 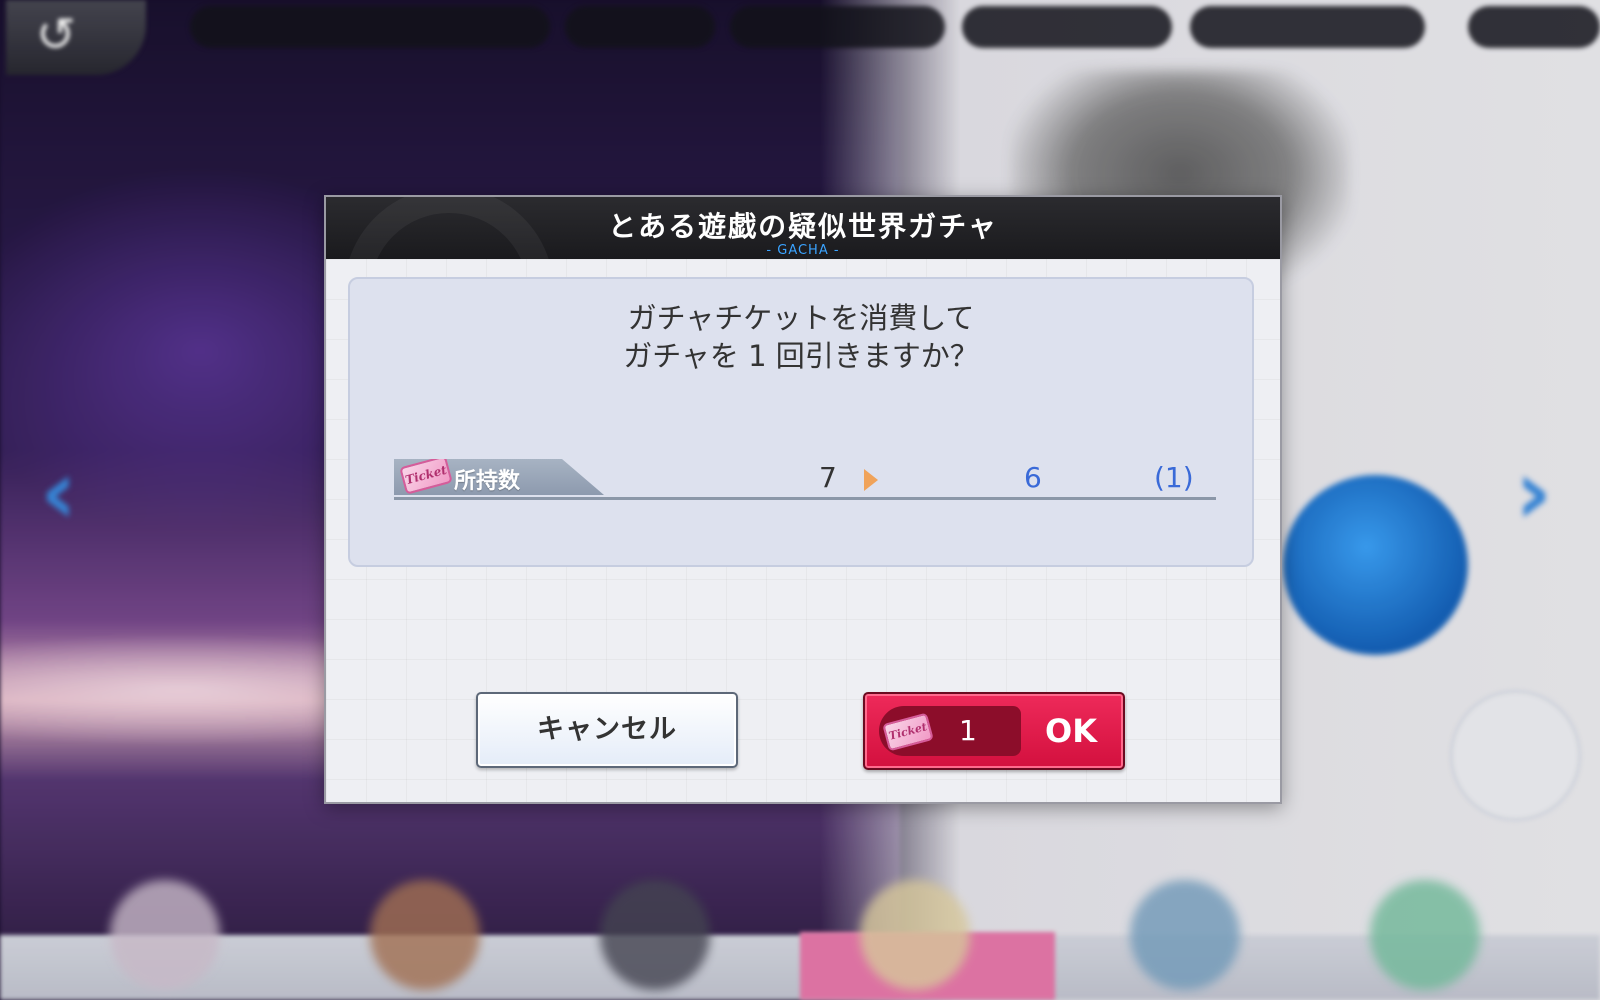 What do you see at coordinates (803, 250) in the screenshot?
I see `dialog-subtitle: - GACHA -` at bounding box center [803, 250].